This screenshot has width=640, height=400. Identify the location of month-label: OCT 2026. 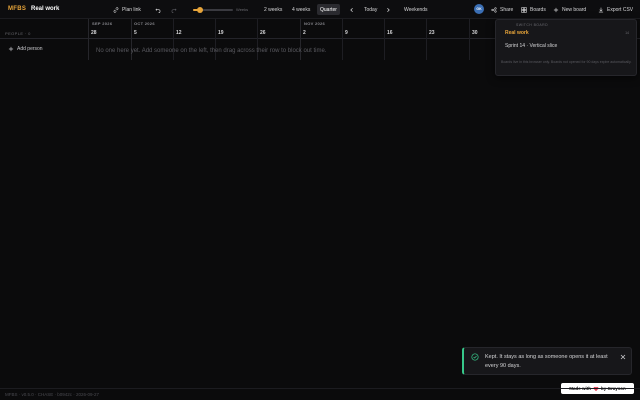
(144, 23).